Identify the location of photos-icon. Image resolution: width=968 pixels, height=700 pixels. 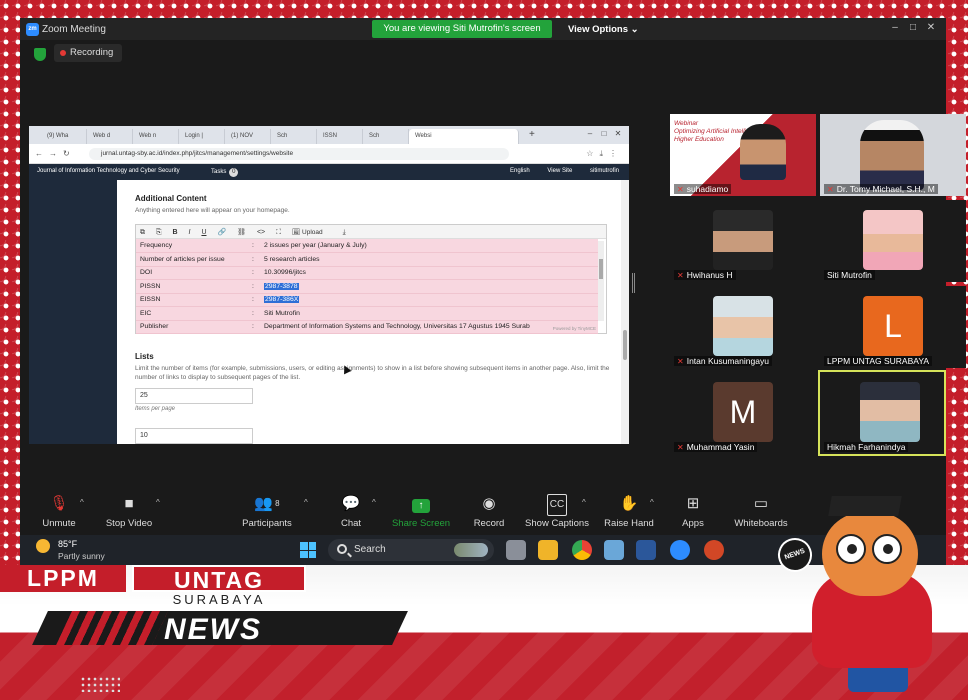
(614, 550).